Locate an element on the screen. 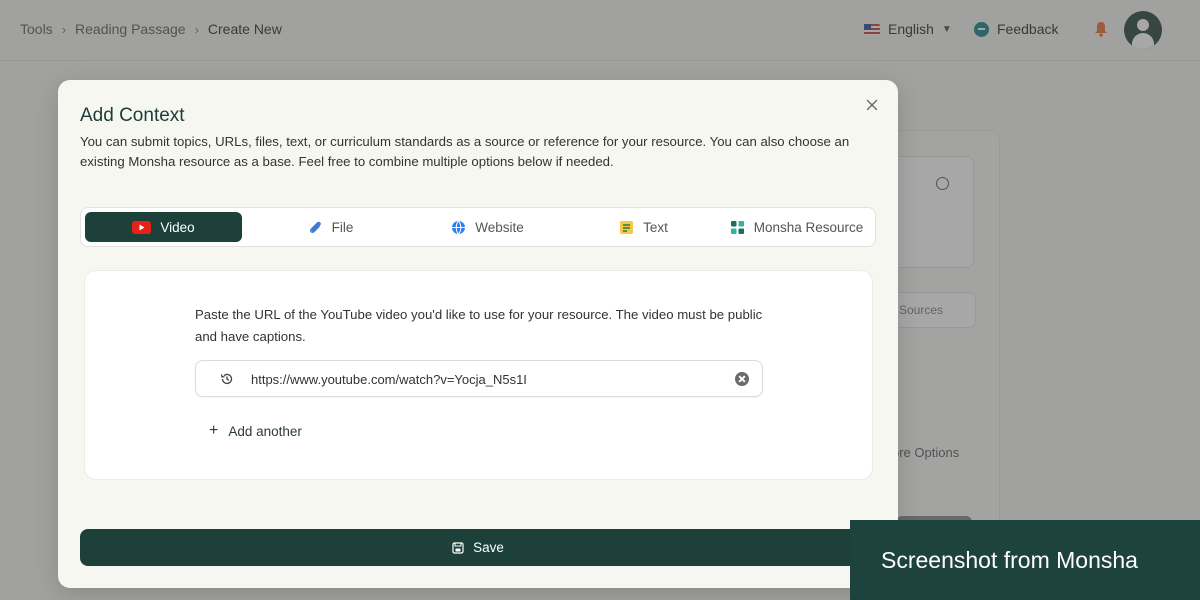 The width and height of the screenshot is (1200, 600). tab-website: Website is located at coordinates (487, 227).